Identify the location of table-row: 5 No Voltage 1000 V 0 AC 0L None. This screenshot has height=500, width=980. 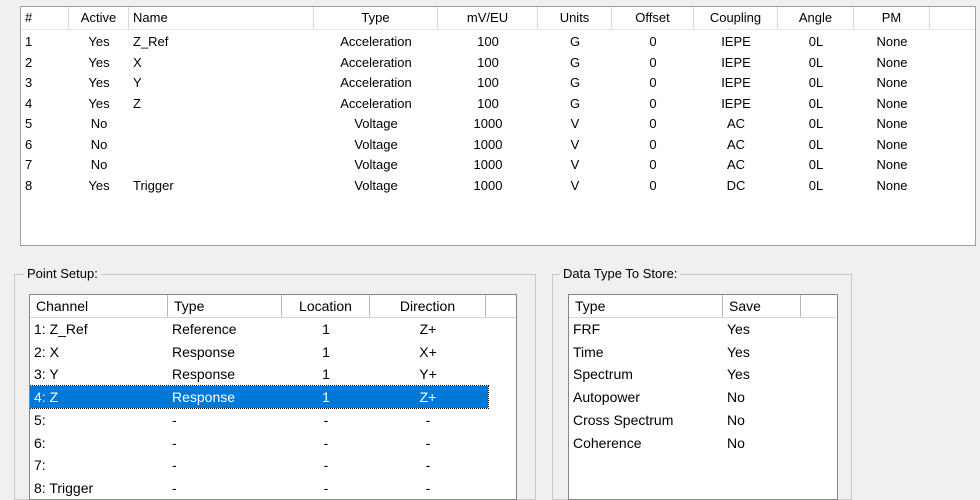
(498, 123).